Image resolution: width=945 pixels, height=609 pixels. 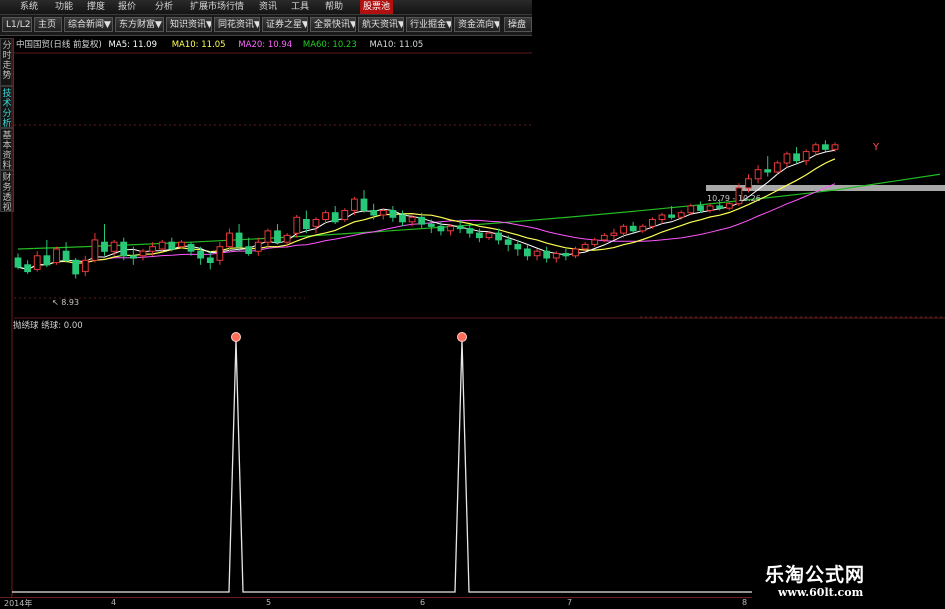 I want to click on x-tick-label: 8, so click(x=745, y=602).